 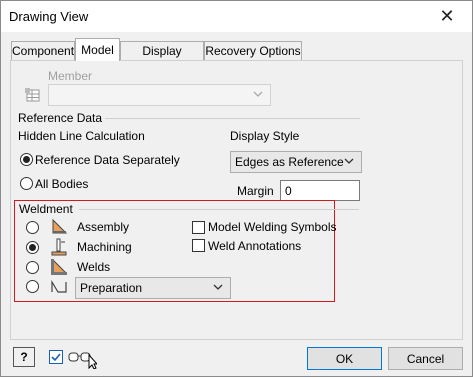 I want to click on preview-checkbox-icon, so click(x=56, y=357).